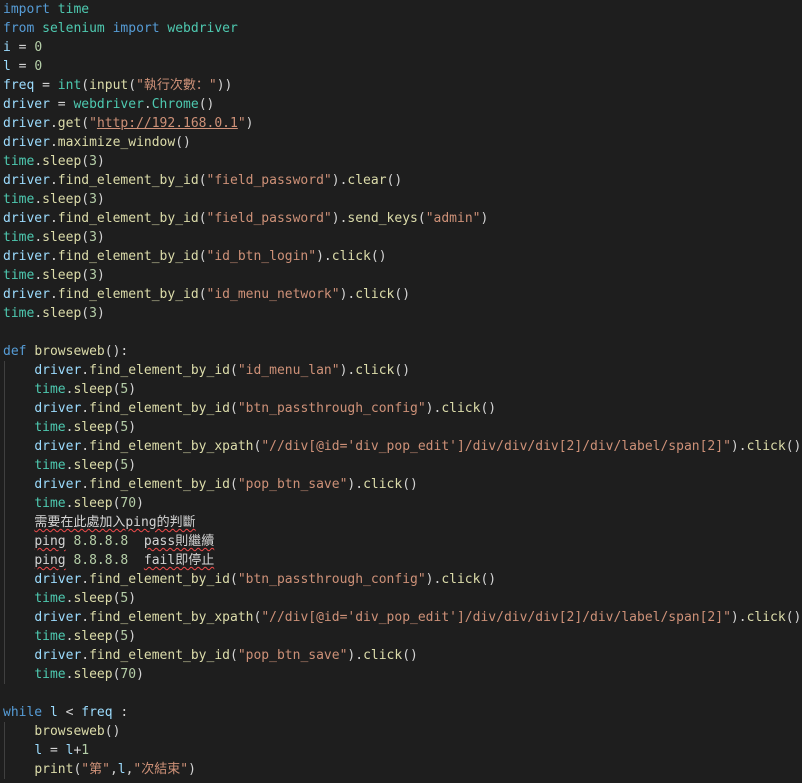 This screenshot has height=783, width=802. I want to click on code-line: browseweb(), so click(61, 731).